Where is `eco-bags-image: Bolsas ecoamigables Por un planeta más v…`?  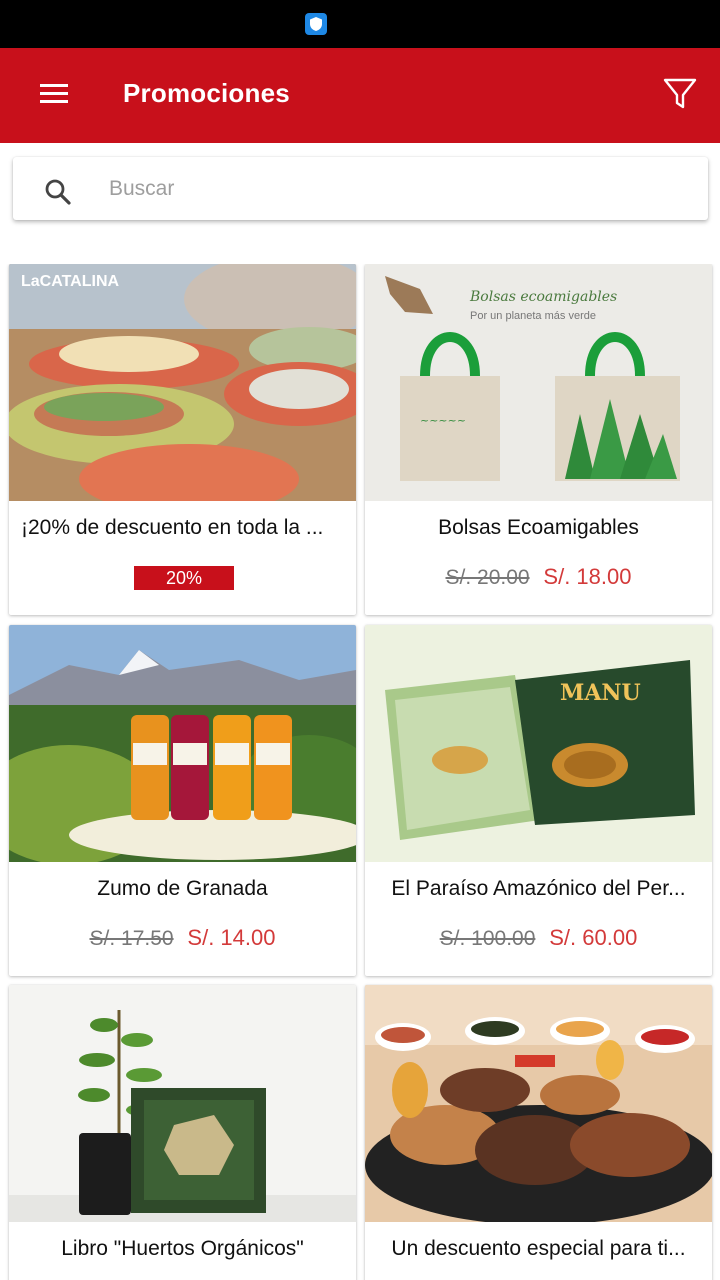
eco-bags-image: Bolsas ecoamigables Por un planeta más v… is located at coordinates (538, 382).